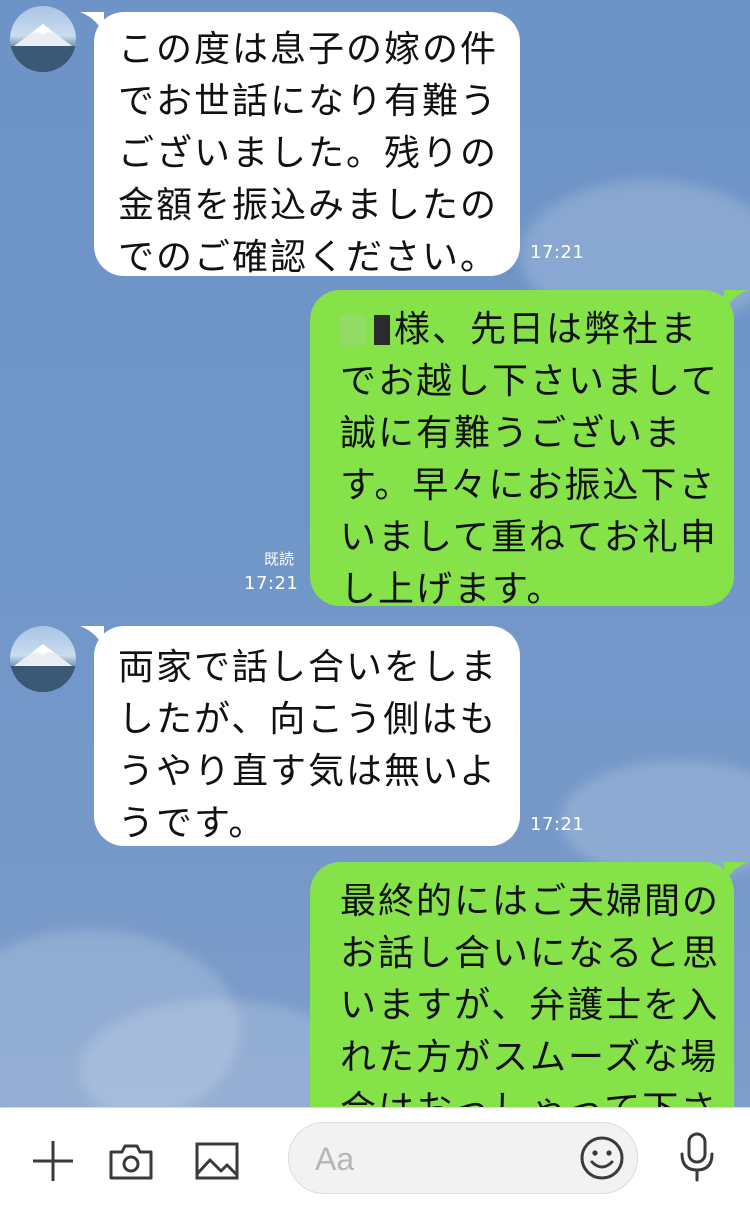  What do you see at coordinates (530, 901) in the screenshot?
I see `message-text: 最終的にはご夫婦間の` at bounding box center [530, 901].